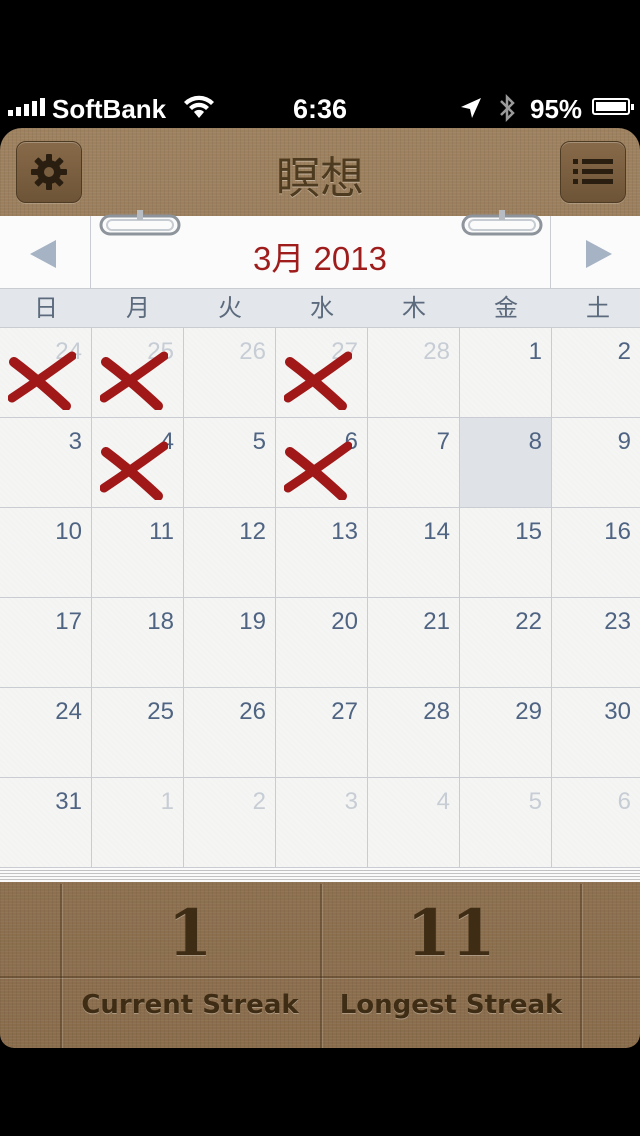 The image size is (640, 1136). I want to click on calendar-day: 21, so click(414, 643).